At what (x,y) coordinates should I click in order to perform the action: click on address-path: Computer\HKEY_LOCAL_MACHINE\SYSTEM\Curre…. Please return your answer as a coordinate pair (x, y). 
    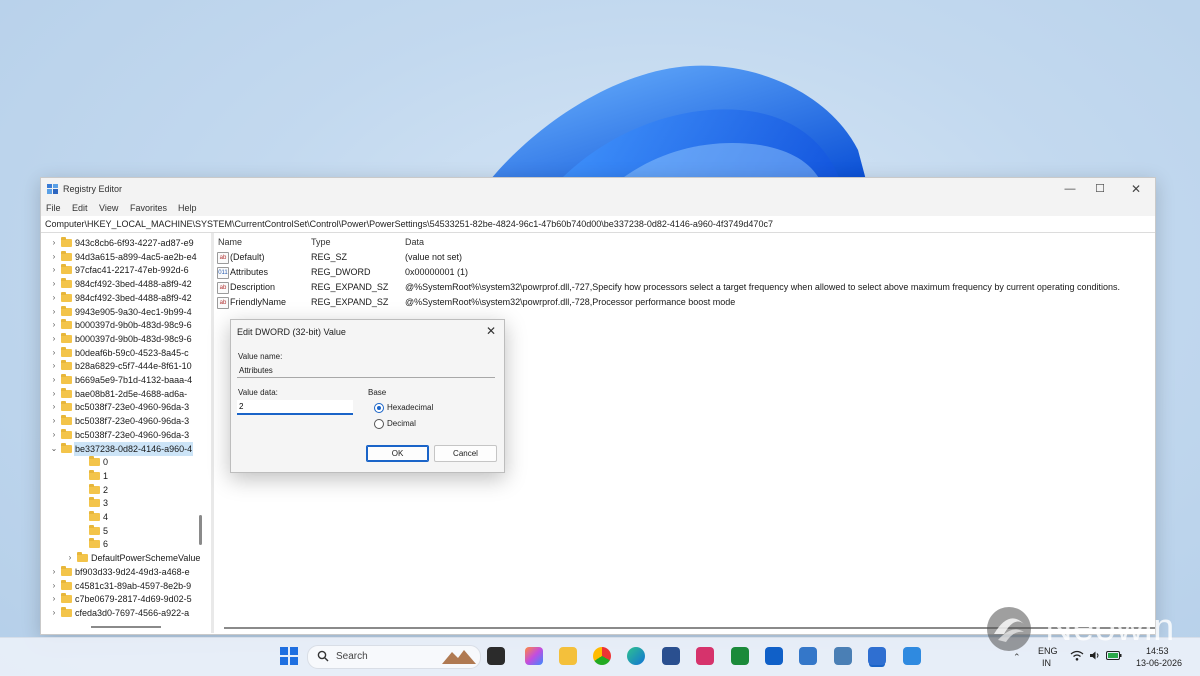
    Looking at the image, I should click on (409, 224).